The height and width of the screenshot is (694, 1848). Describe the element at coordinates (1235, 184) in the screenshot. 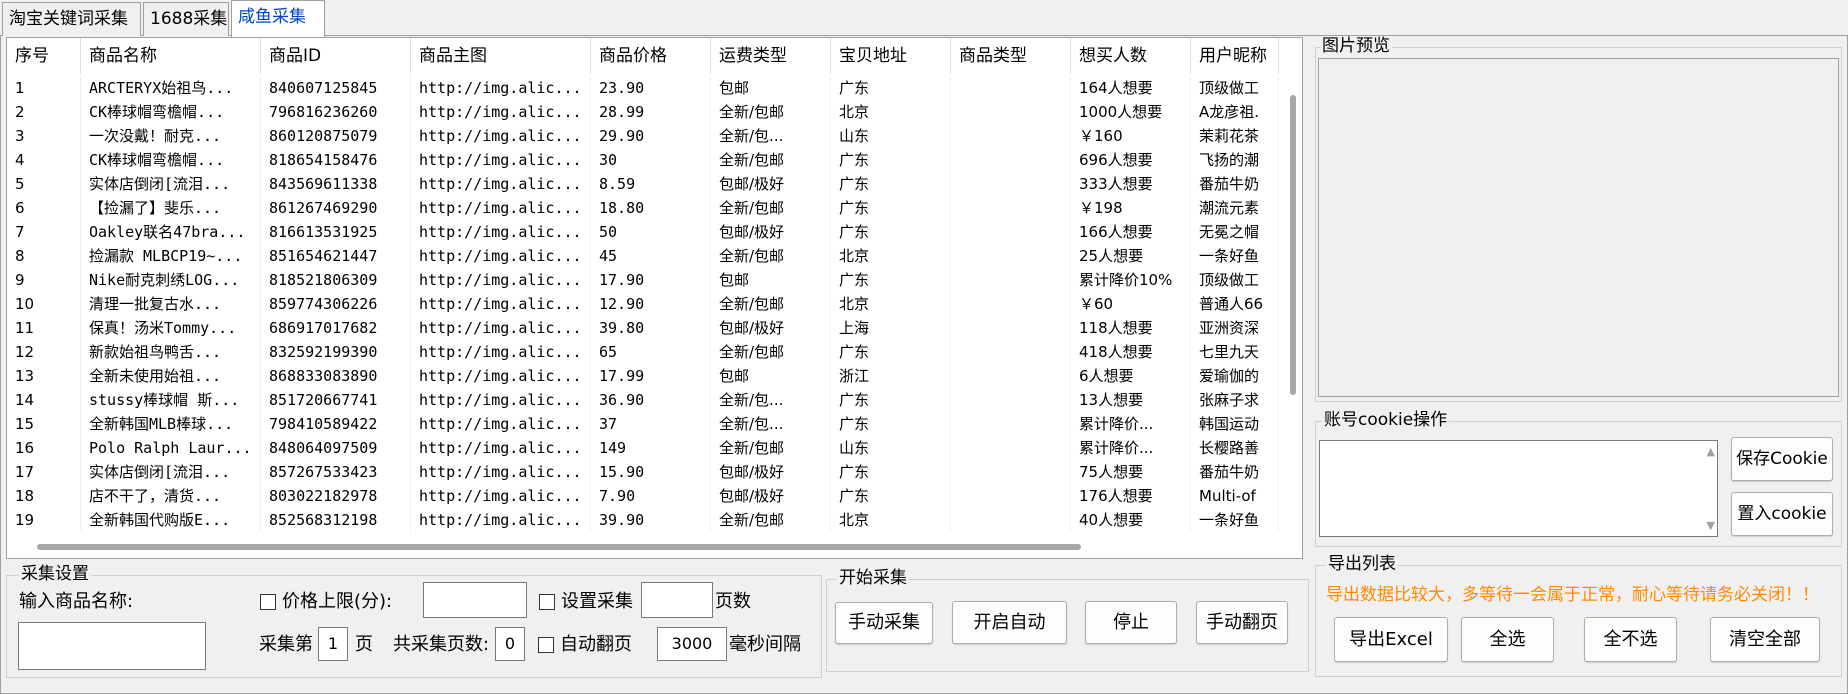

I see `cell-nickname: 番茄牛奶` at that location.